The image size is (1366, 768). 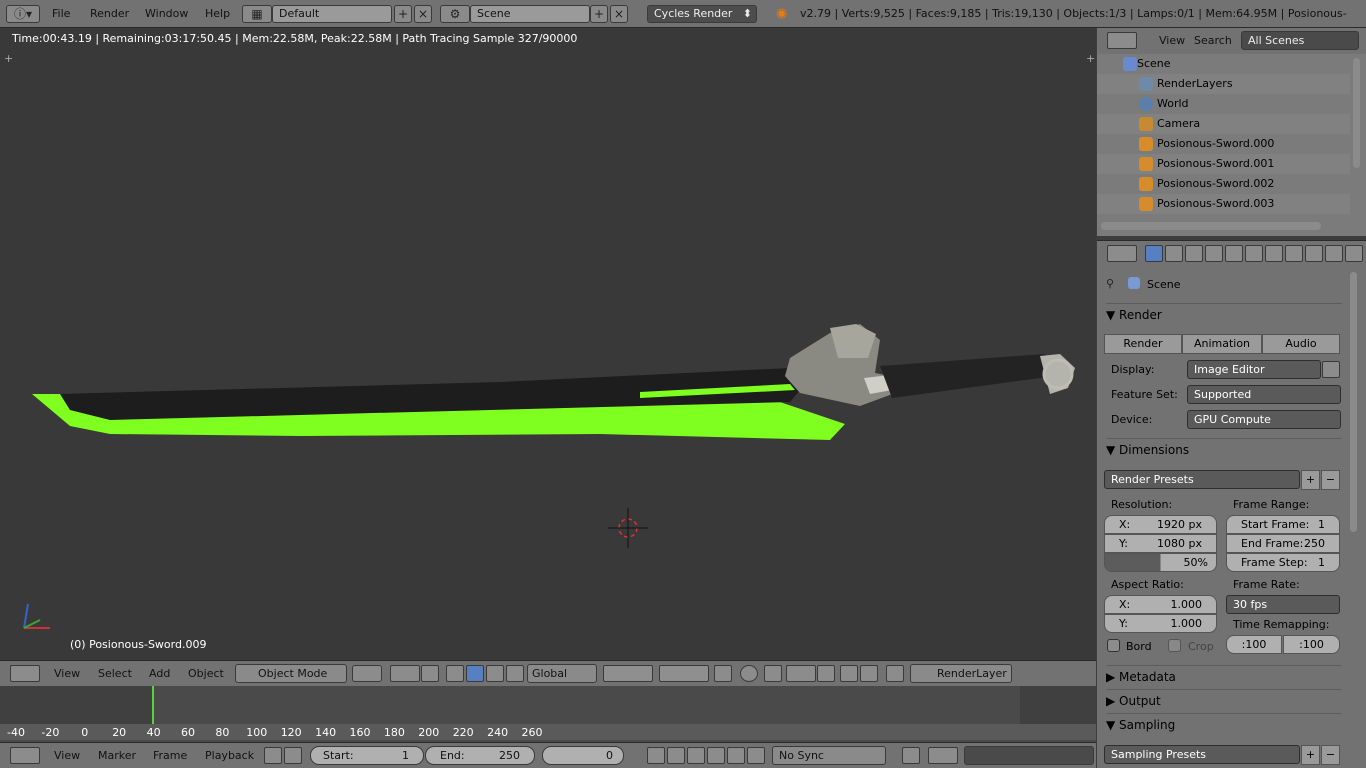 I want to click on display-select: Image Editor, so click(x=1254, y=369).